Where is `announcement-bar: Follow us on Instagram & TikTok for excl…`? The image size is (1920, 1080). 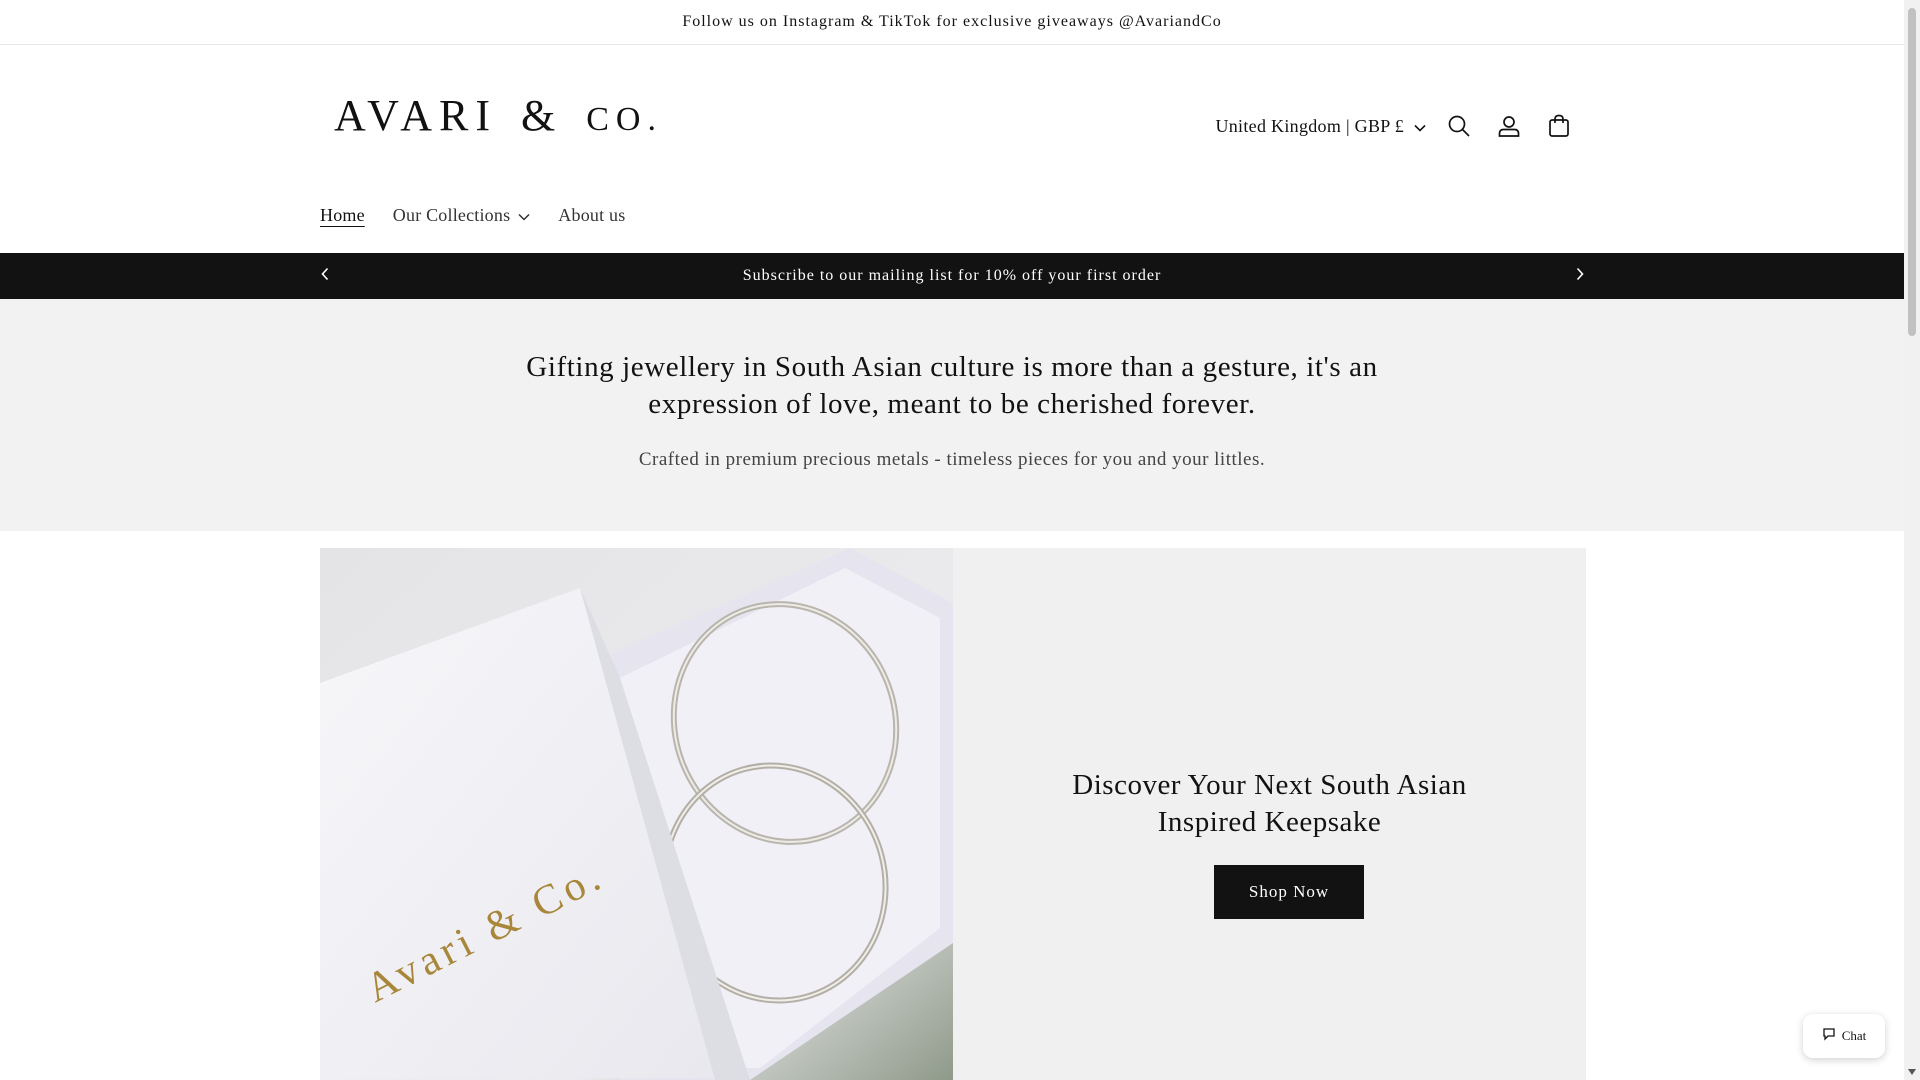 announcement-bar: Follow us on Instagram & TikTok for excl… is located at coordinates (952, 22).